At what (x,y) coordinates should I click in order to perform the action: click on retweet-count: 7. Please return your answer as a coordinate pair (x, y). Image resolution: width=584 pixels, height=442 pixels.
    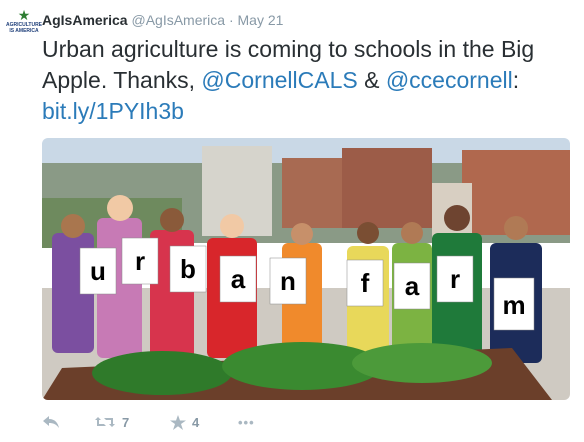
    Looking at the image, I should click on (126, 422).